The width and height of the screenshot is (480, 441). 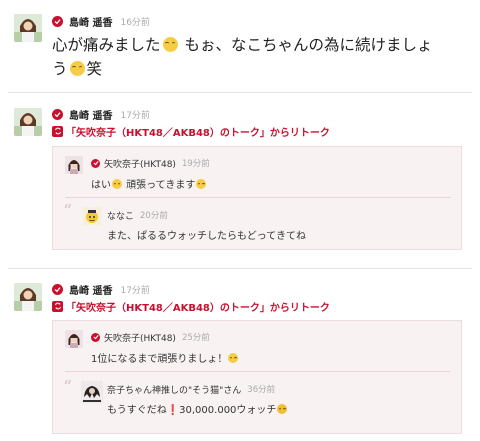 What do you see at coordinates (159, 359) in the screenshot?
I see `quoted-text-part: 1位になるまで頑張りましょ！` at bounding box center [159, 359].